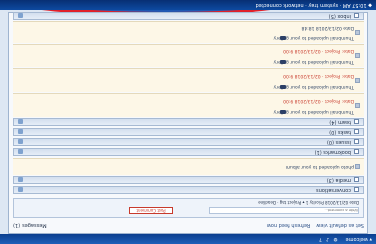 The width and height of the screenshot is (376, 244). Describe the element at coordinates (340, 225) in the screenshot. I see `default-view-link: Set as default view` at that location.